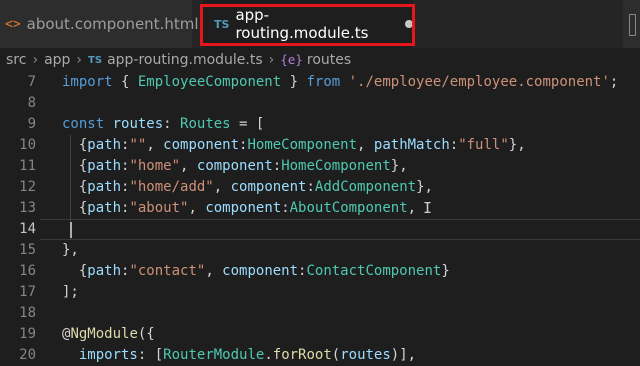 This screenshot has width=640, height=366. What do you see at coordinates (294, 82) in the screenshot?
I see `code-token: }` at bounding box center [294, 82].